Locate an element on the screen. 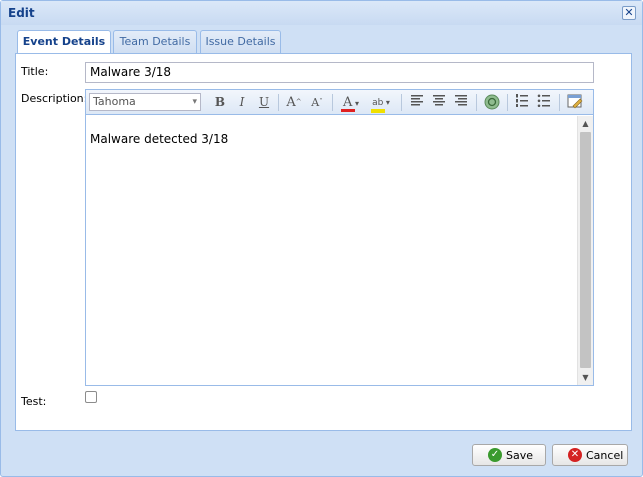 Image resolution: width=643 pixels, height=477 pixels. align-left-icon is located at coordinates (417, 100).